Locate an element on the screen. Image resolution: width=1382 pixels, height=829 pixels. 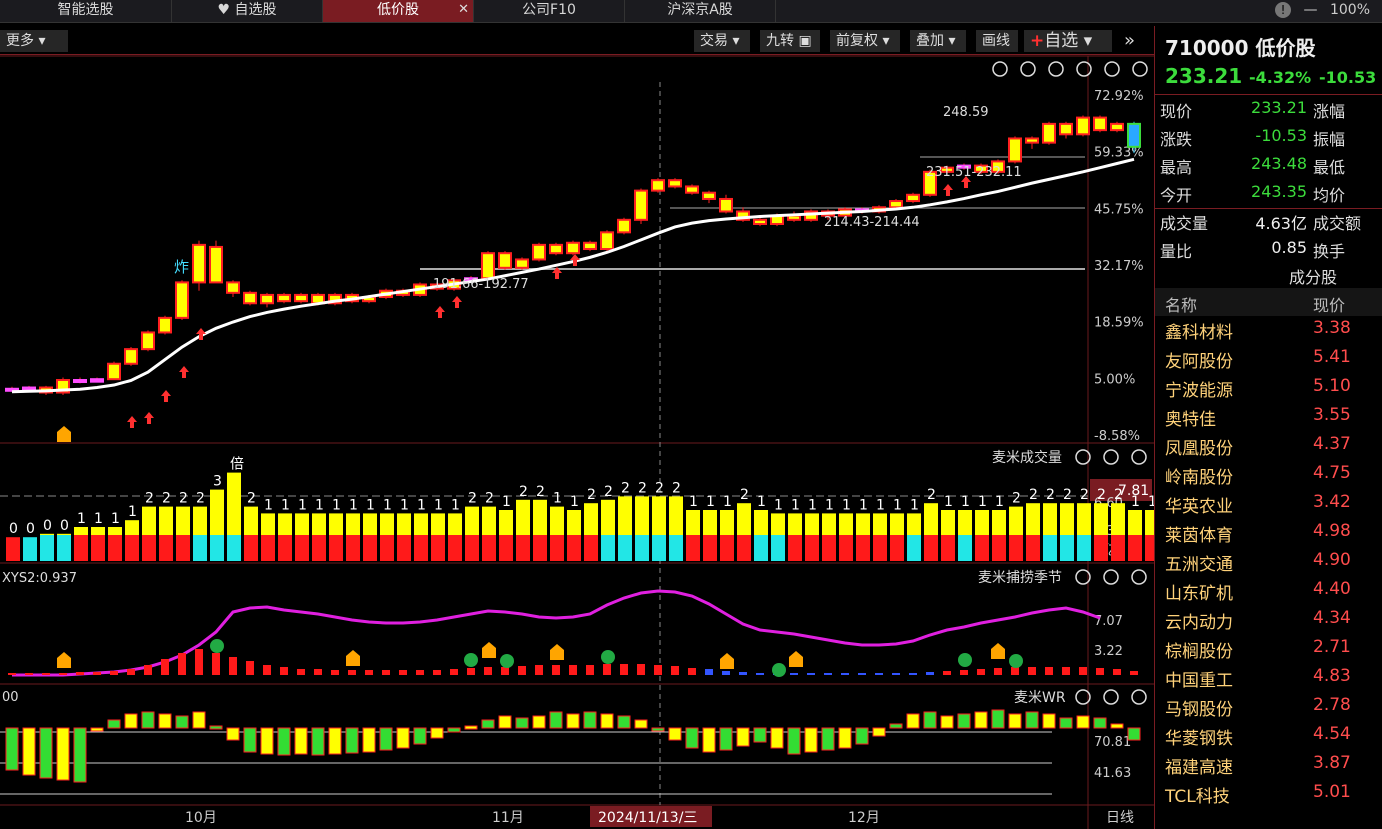
tab-f10: 公司F10 is located at coordinates (549, 11).